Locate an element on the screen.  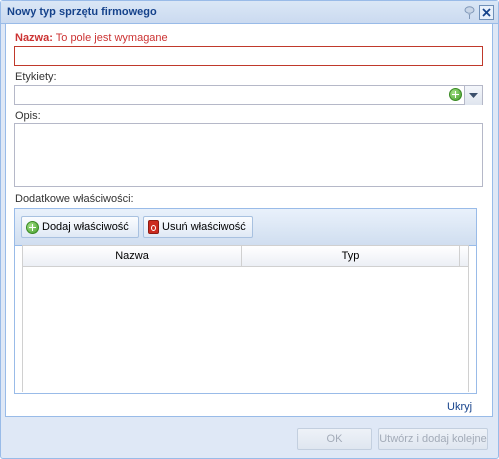
properties-label: Dodatkowe właściwości: is located at coordinates (74, 199).